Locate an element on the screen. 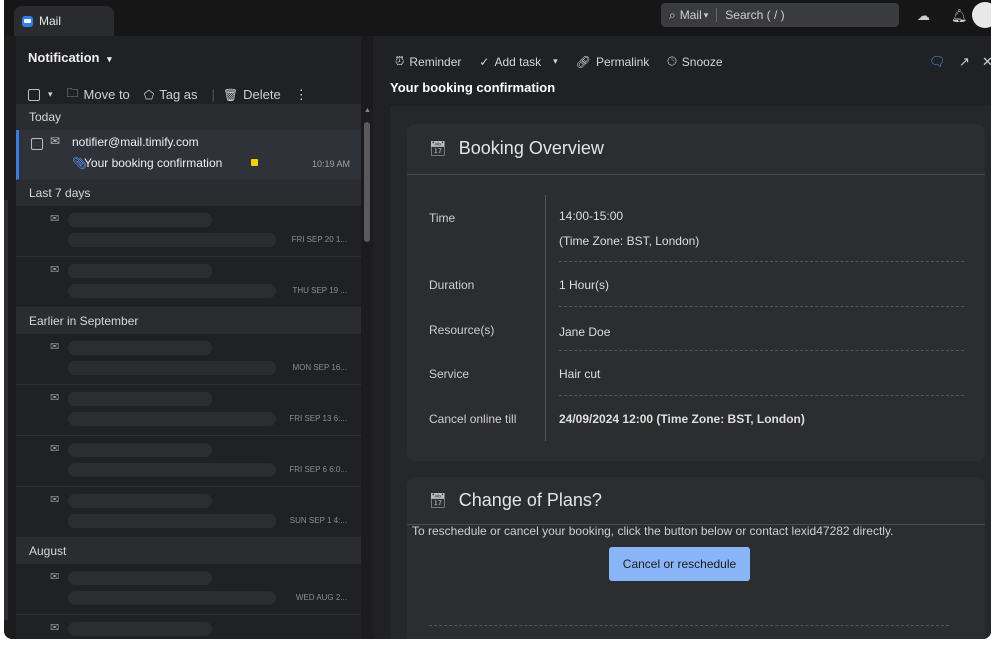  clock-icon: 🕒︎ is located at coordinates (672, 61).